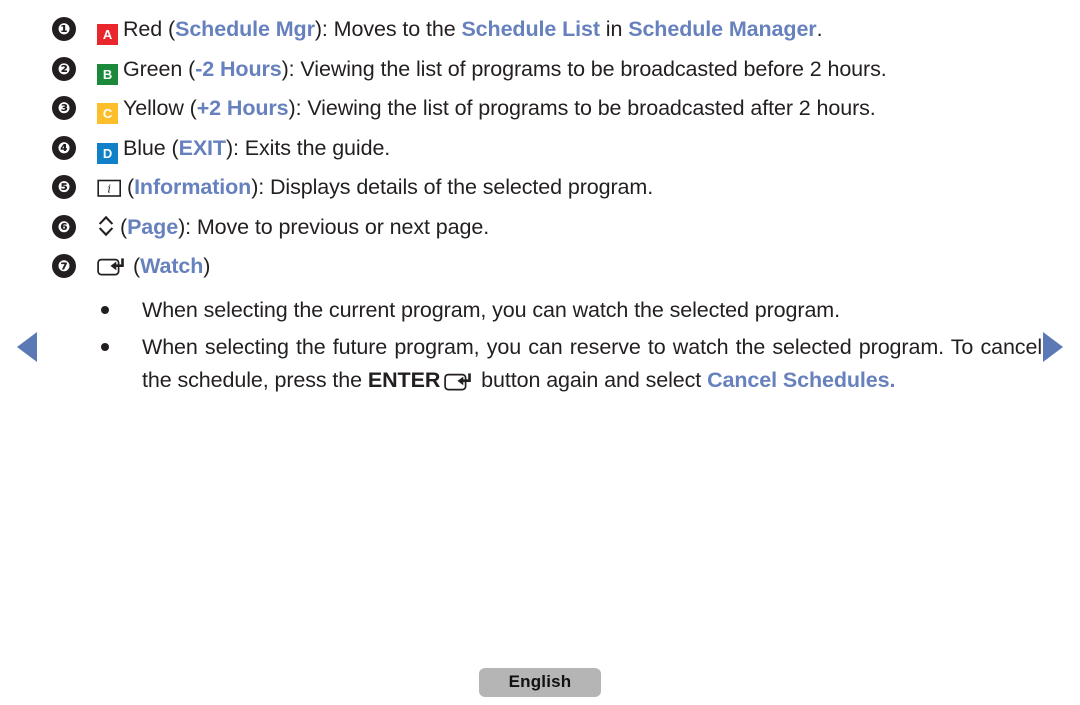  Describe the element at coordinates (151, 147) in the screenshot. I see `item-segment: Blue (` at that location.